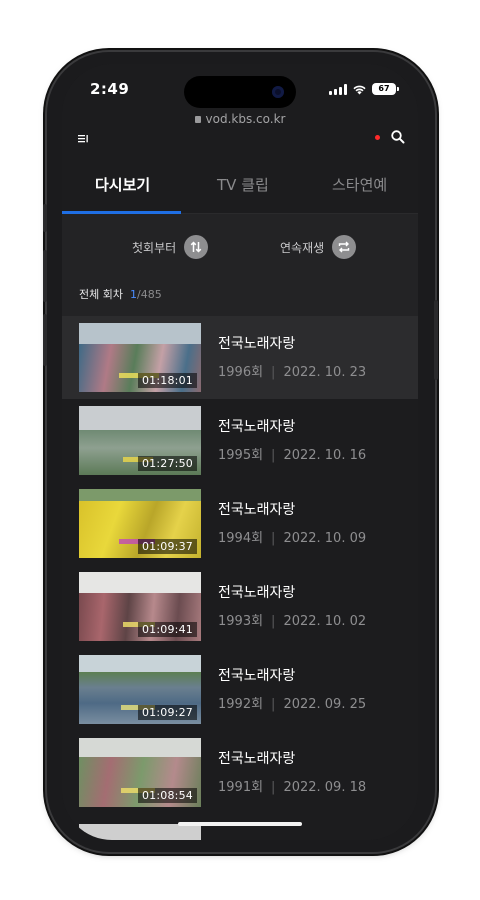 Image resolution: width=480 pixels, height=900 pixels. What do you see at coordinates (84, 138) in the screenshot?
I see `menu-icon` at bounding box center [84, 138].